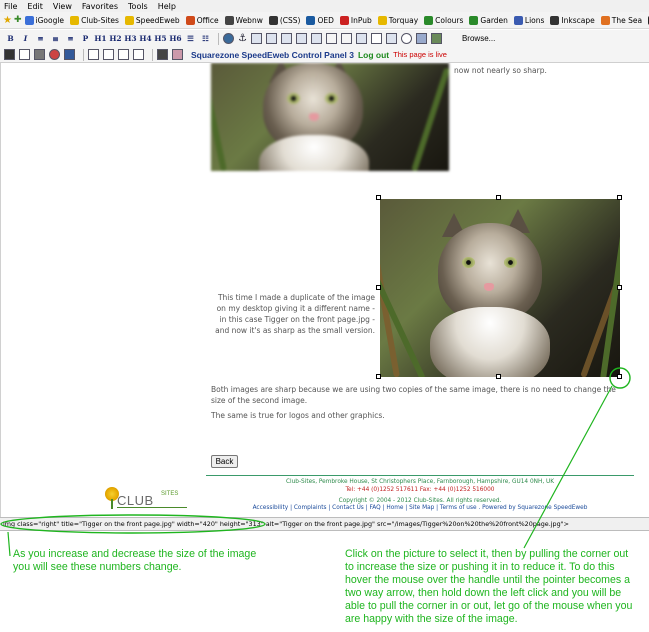 This screenshot has height=632, width=649. Describe the element at coordinates (391, 38) in the screenshot. I see `spellcheck-icon` at that location.